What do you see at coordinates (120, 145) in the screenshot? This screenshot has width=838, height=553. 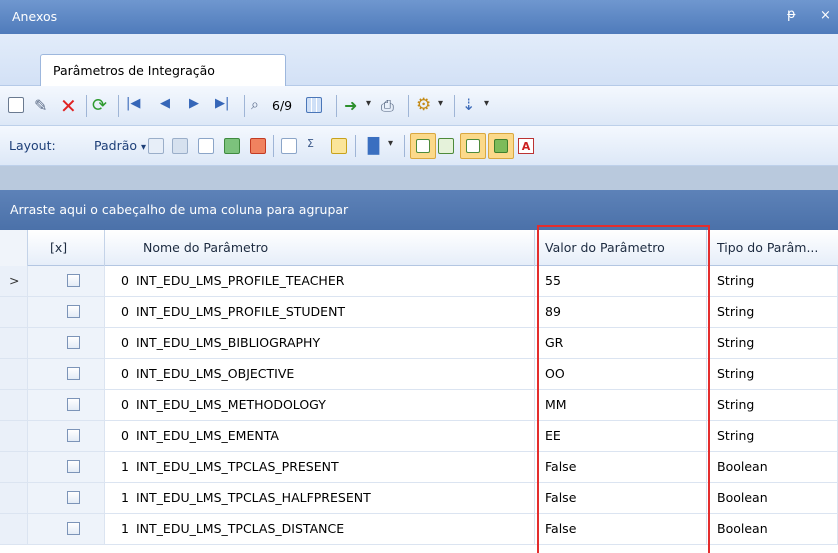 I see `layout-preset-dropdown: Padrão ▾` at bounding box center [120, 145].